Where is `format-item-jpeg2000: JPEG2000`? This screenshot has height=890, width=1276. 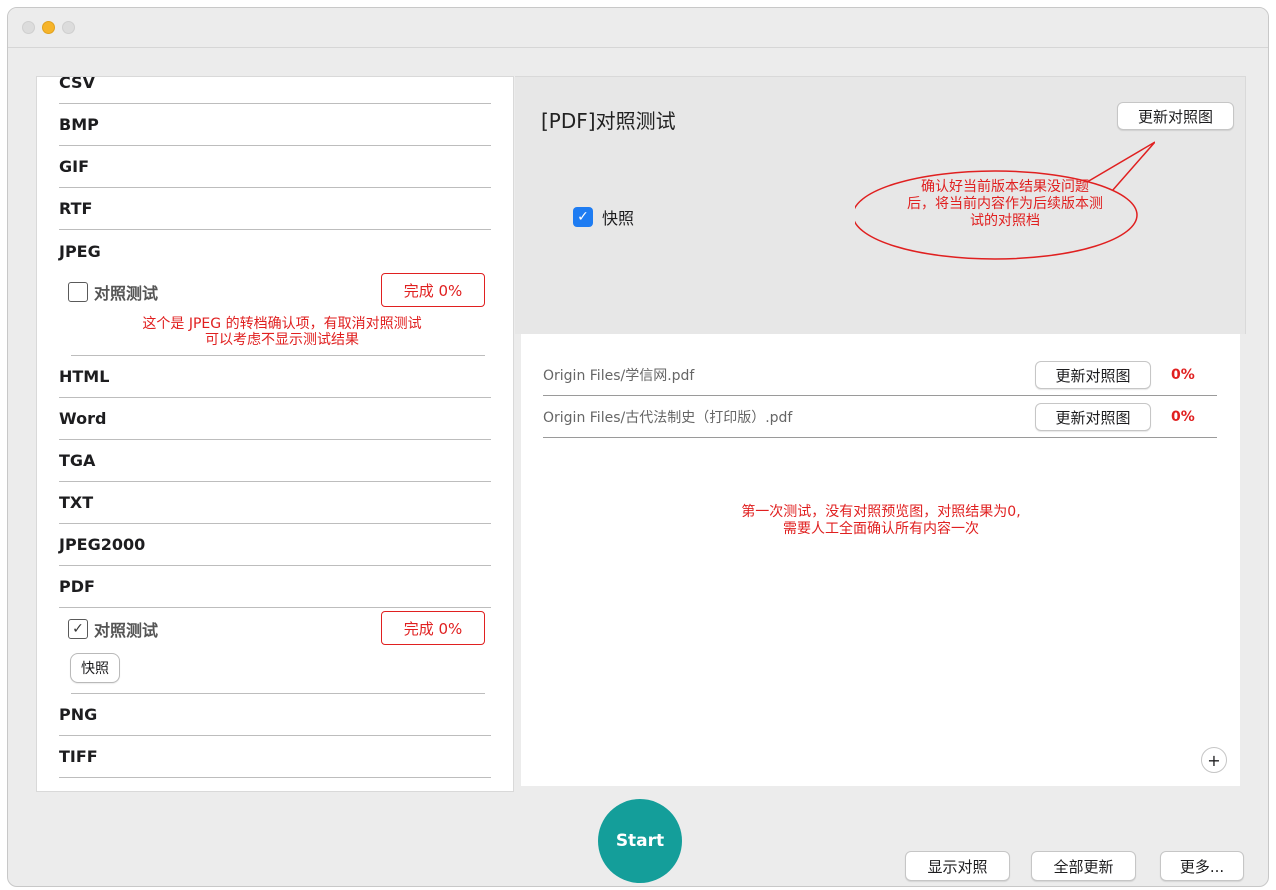 format-item-jpeg2000: JPEG2000 is located at coordinates (275, 545).